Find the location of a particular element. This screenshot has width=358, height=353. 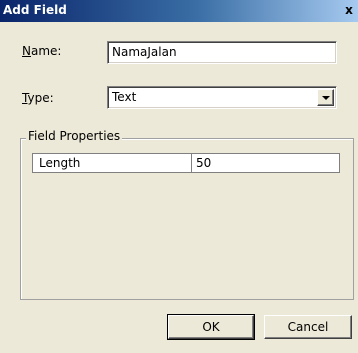

ok-button: OK is located at coordinates (211, 327).